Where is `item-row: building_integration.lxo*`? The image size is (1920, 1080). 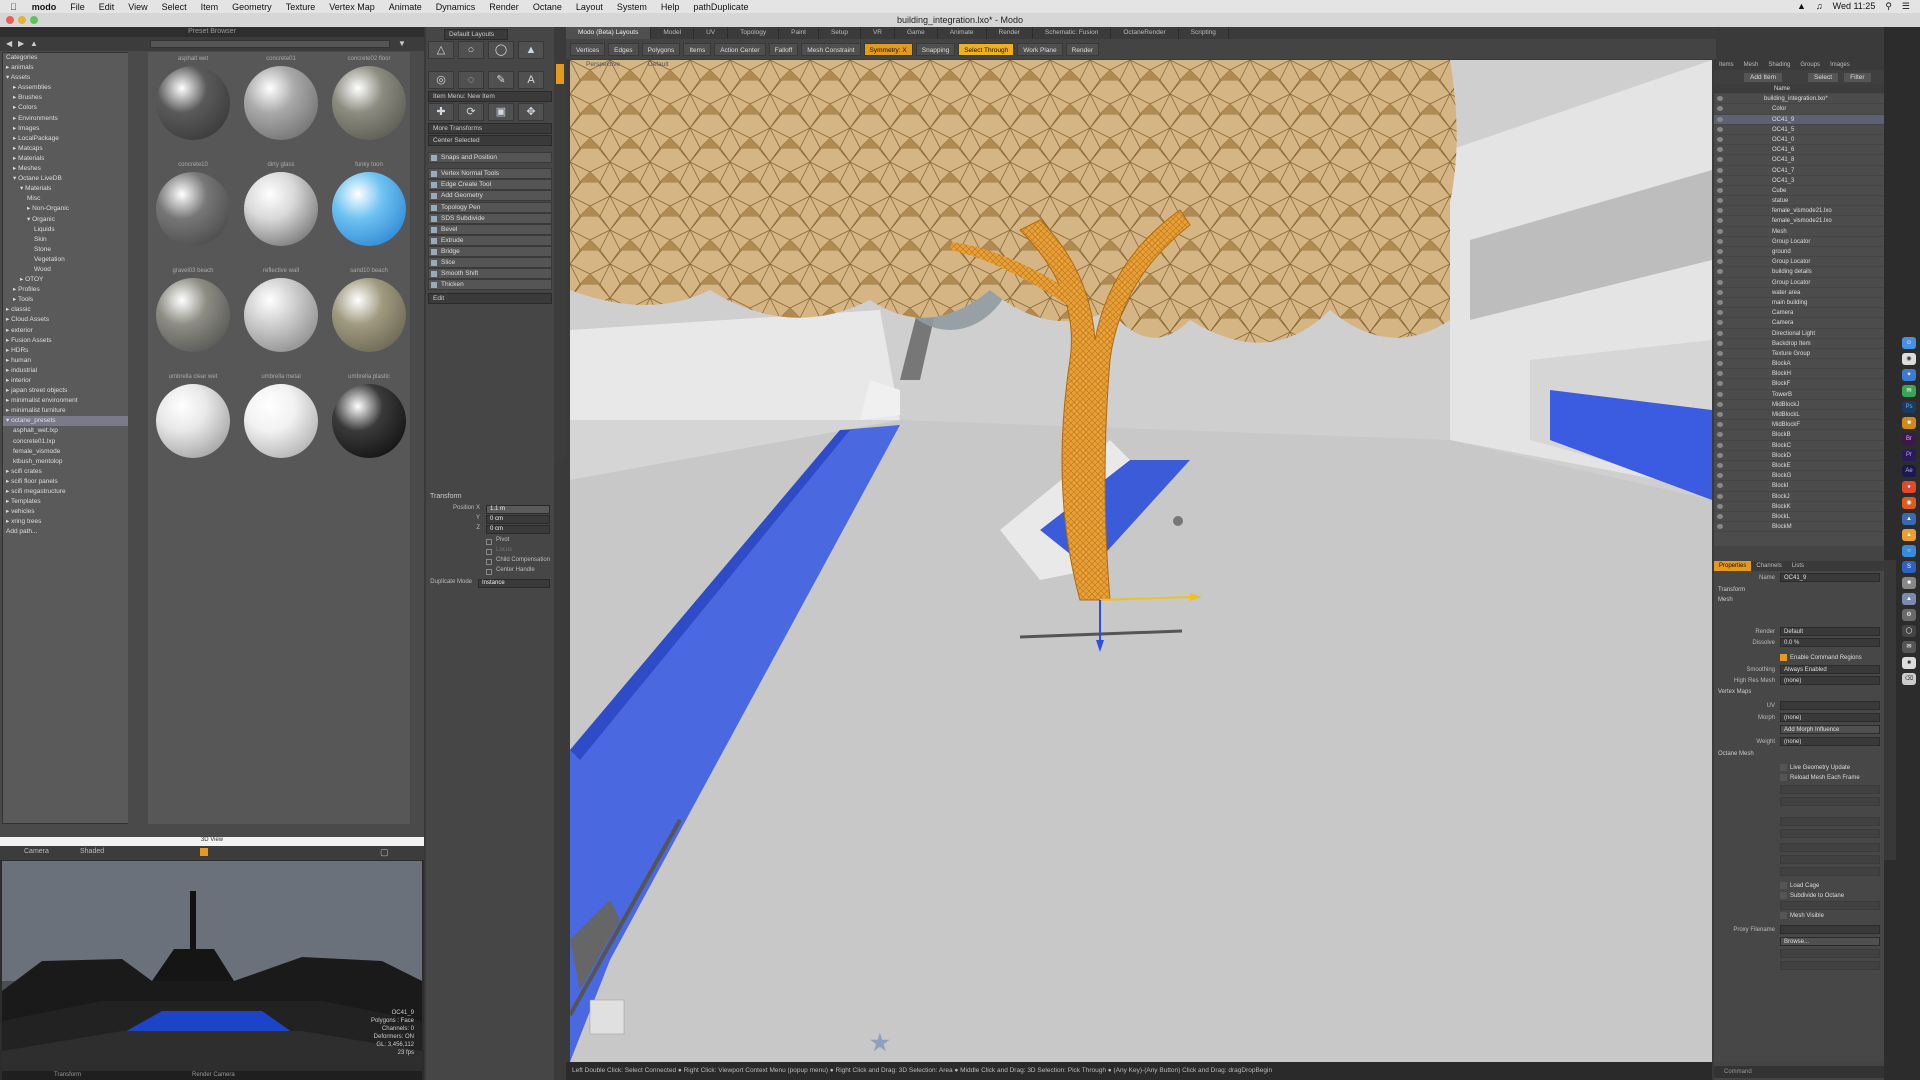 item-row: building_integration.lxo* is located at coordinates (1799, 99).